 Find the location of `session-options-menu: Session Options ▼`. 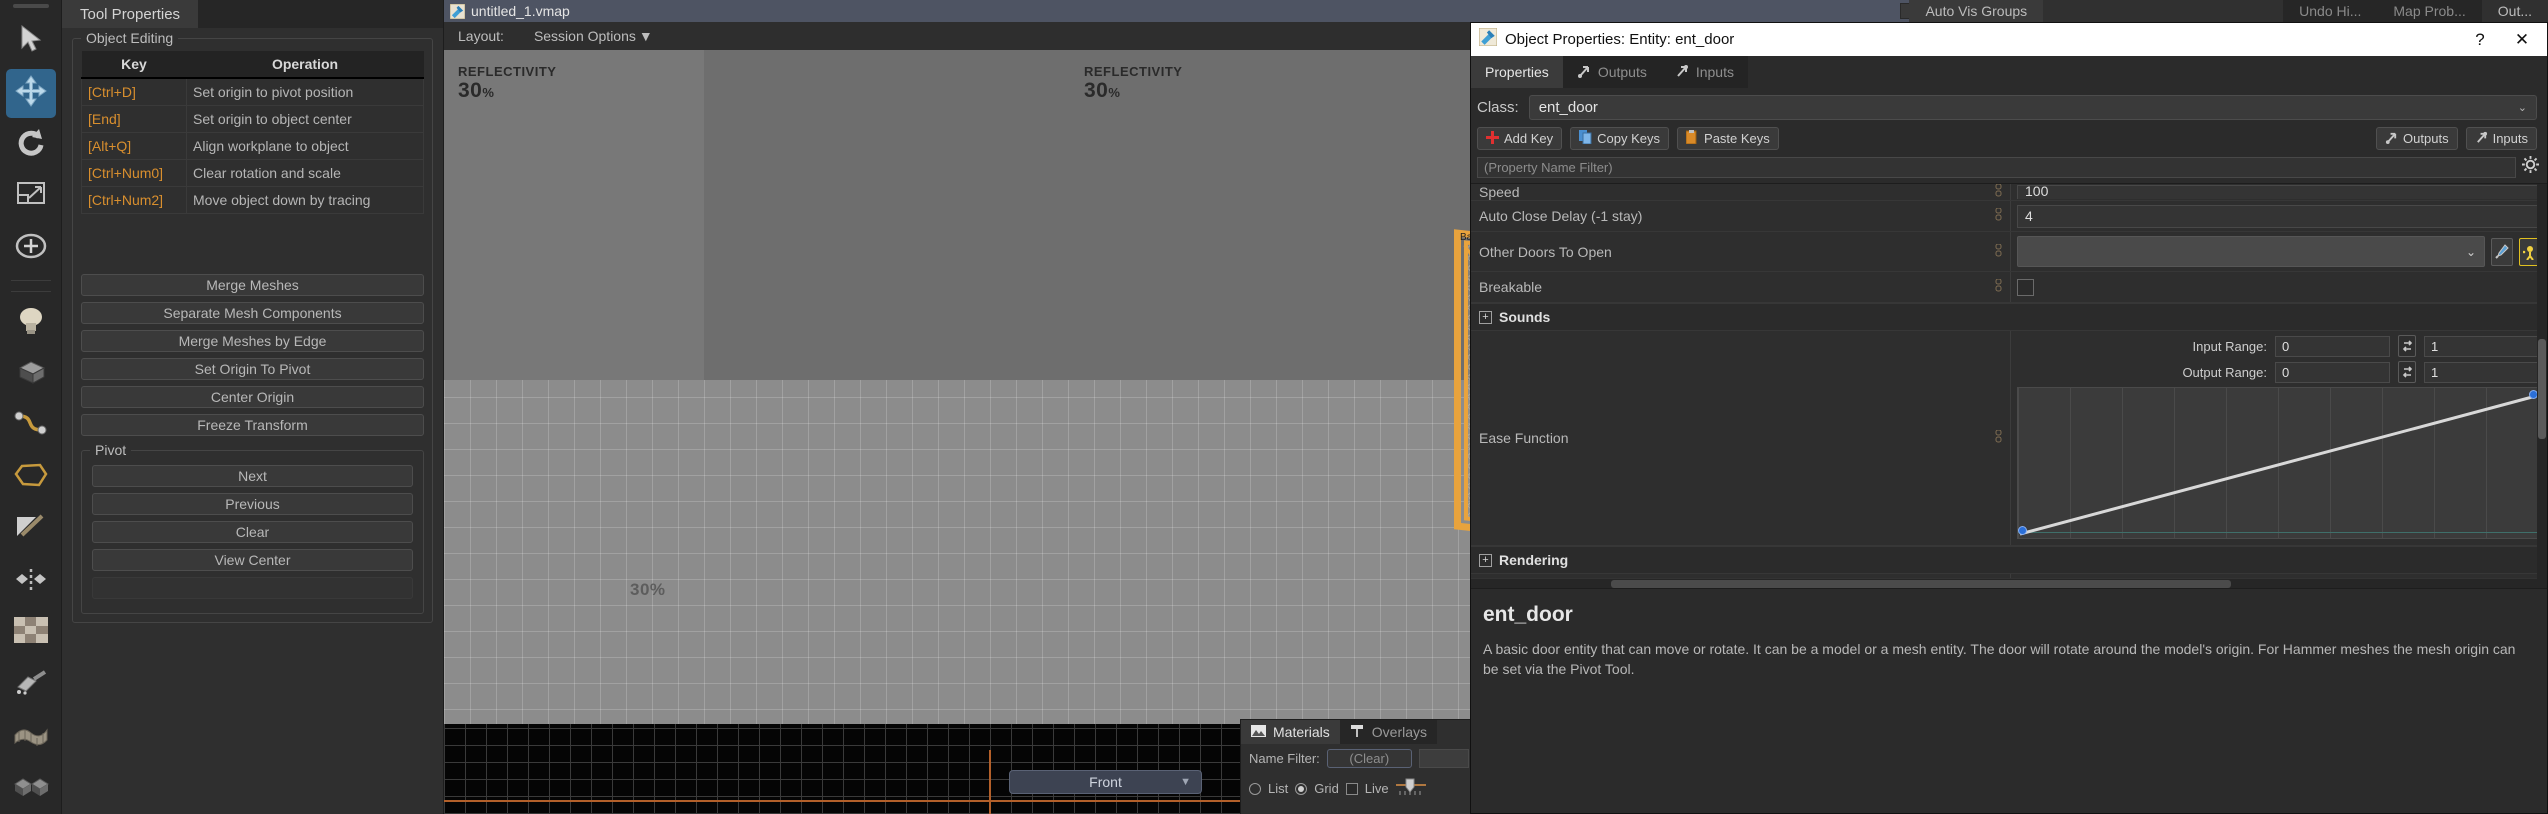

session-options-menu: Session Options ▼ is located at coordinates (593, 36).